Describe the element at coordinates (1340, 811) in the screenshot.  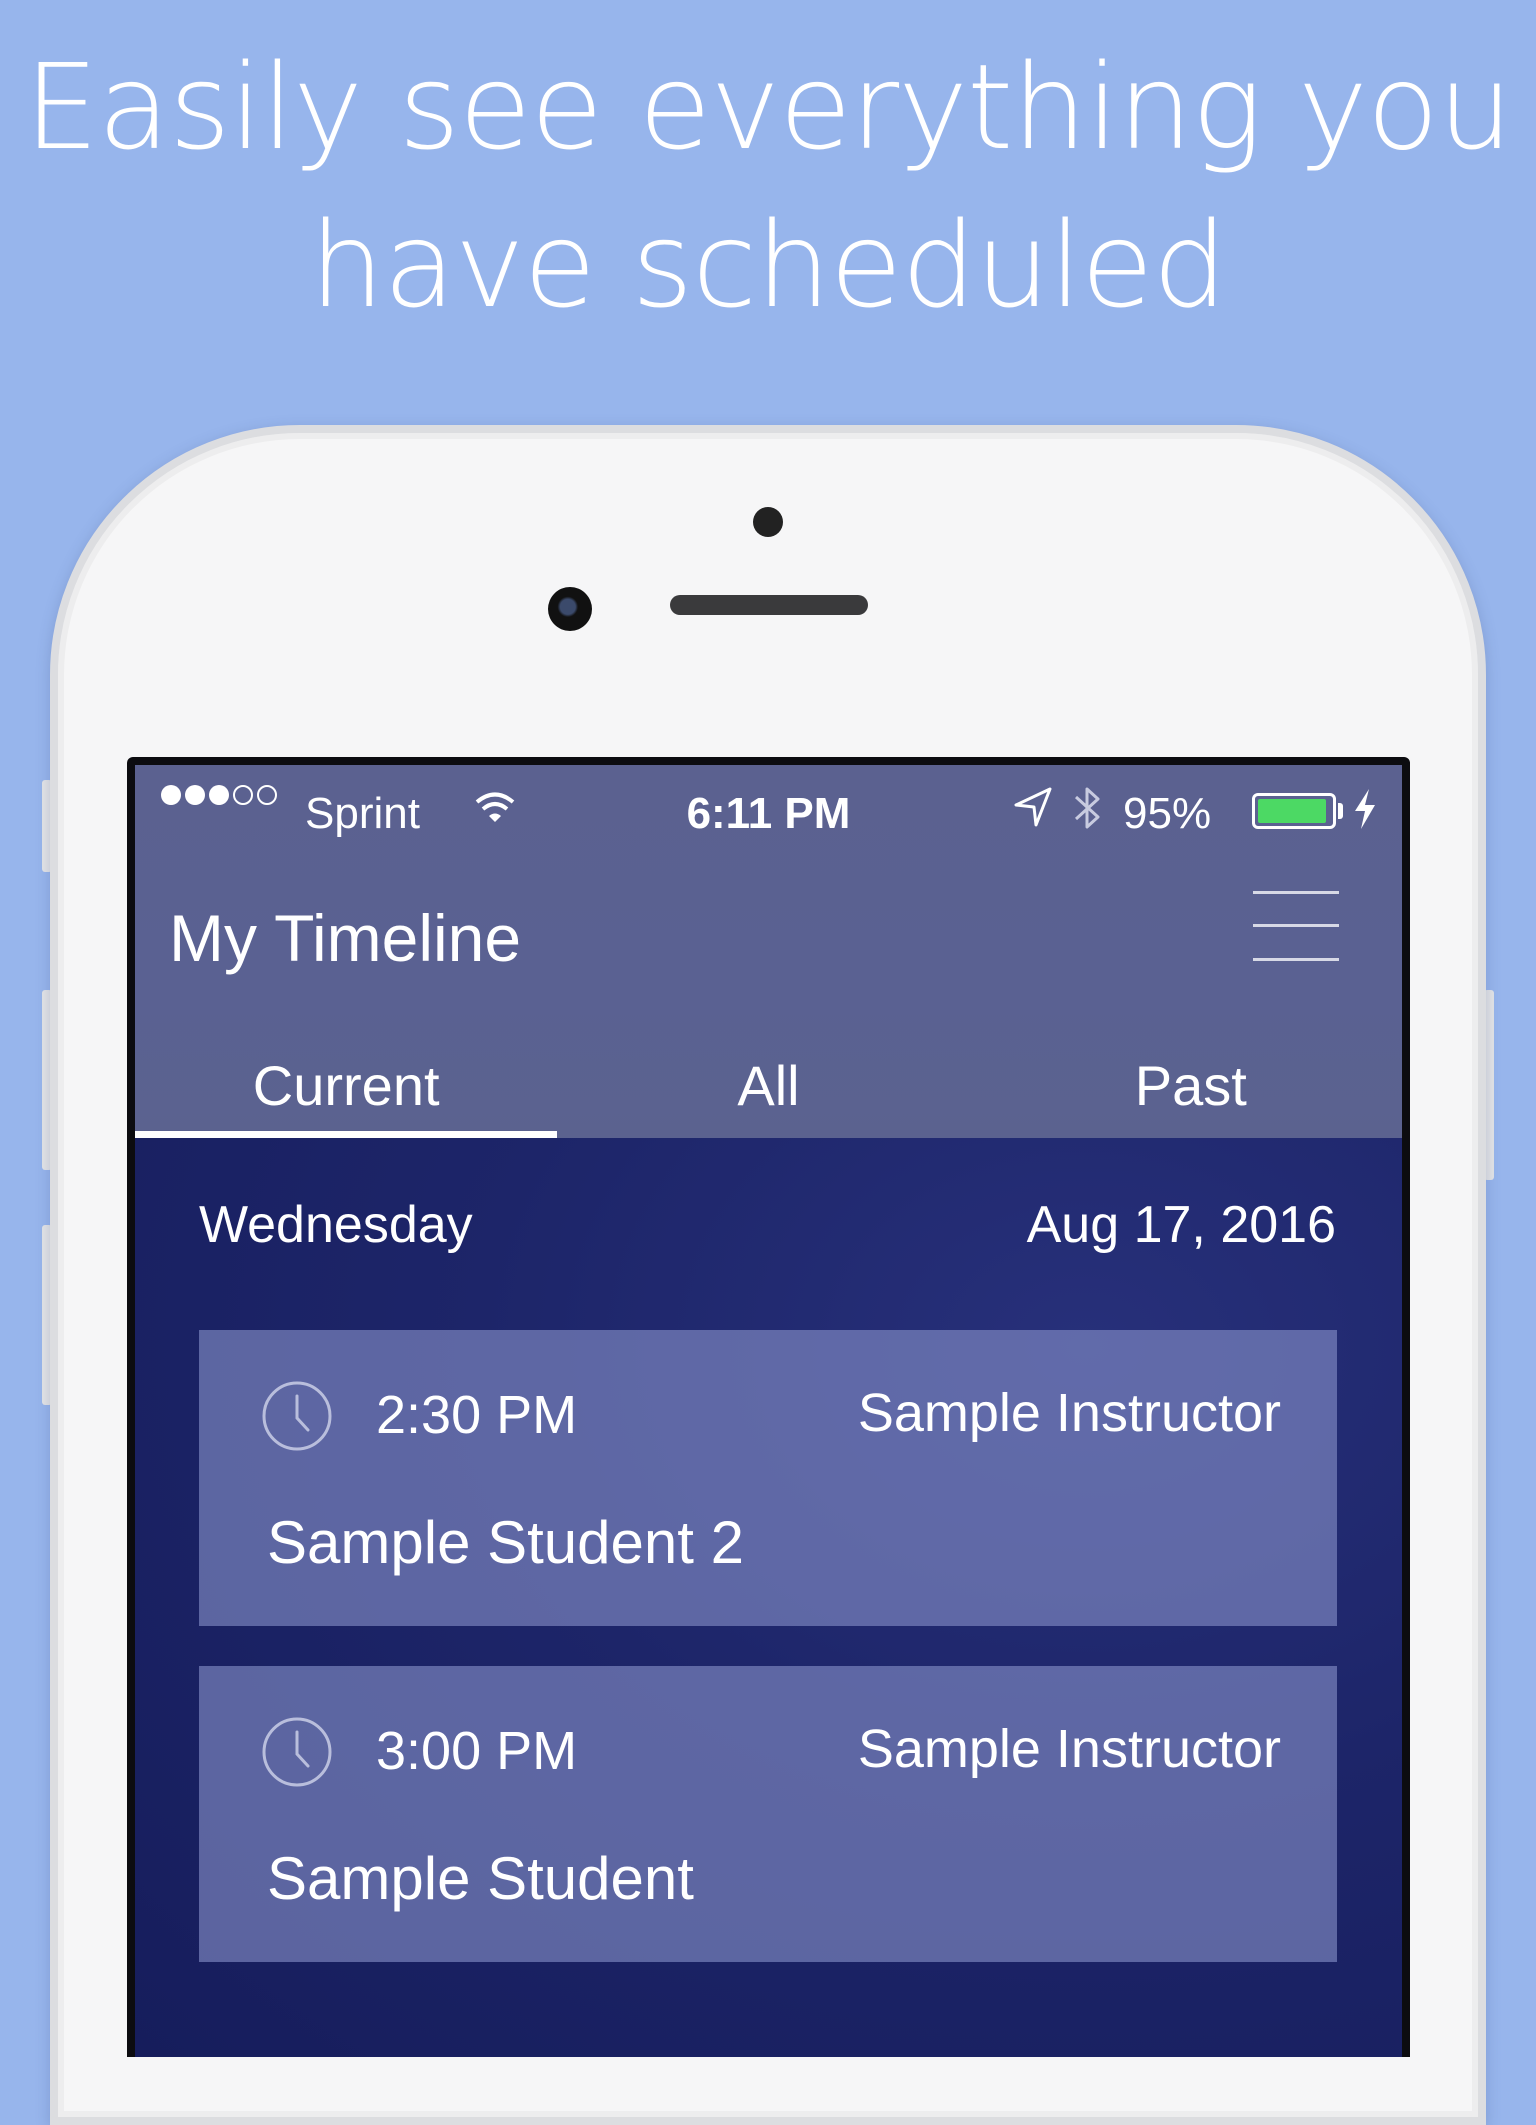
I see `battery-nub` at that location.